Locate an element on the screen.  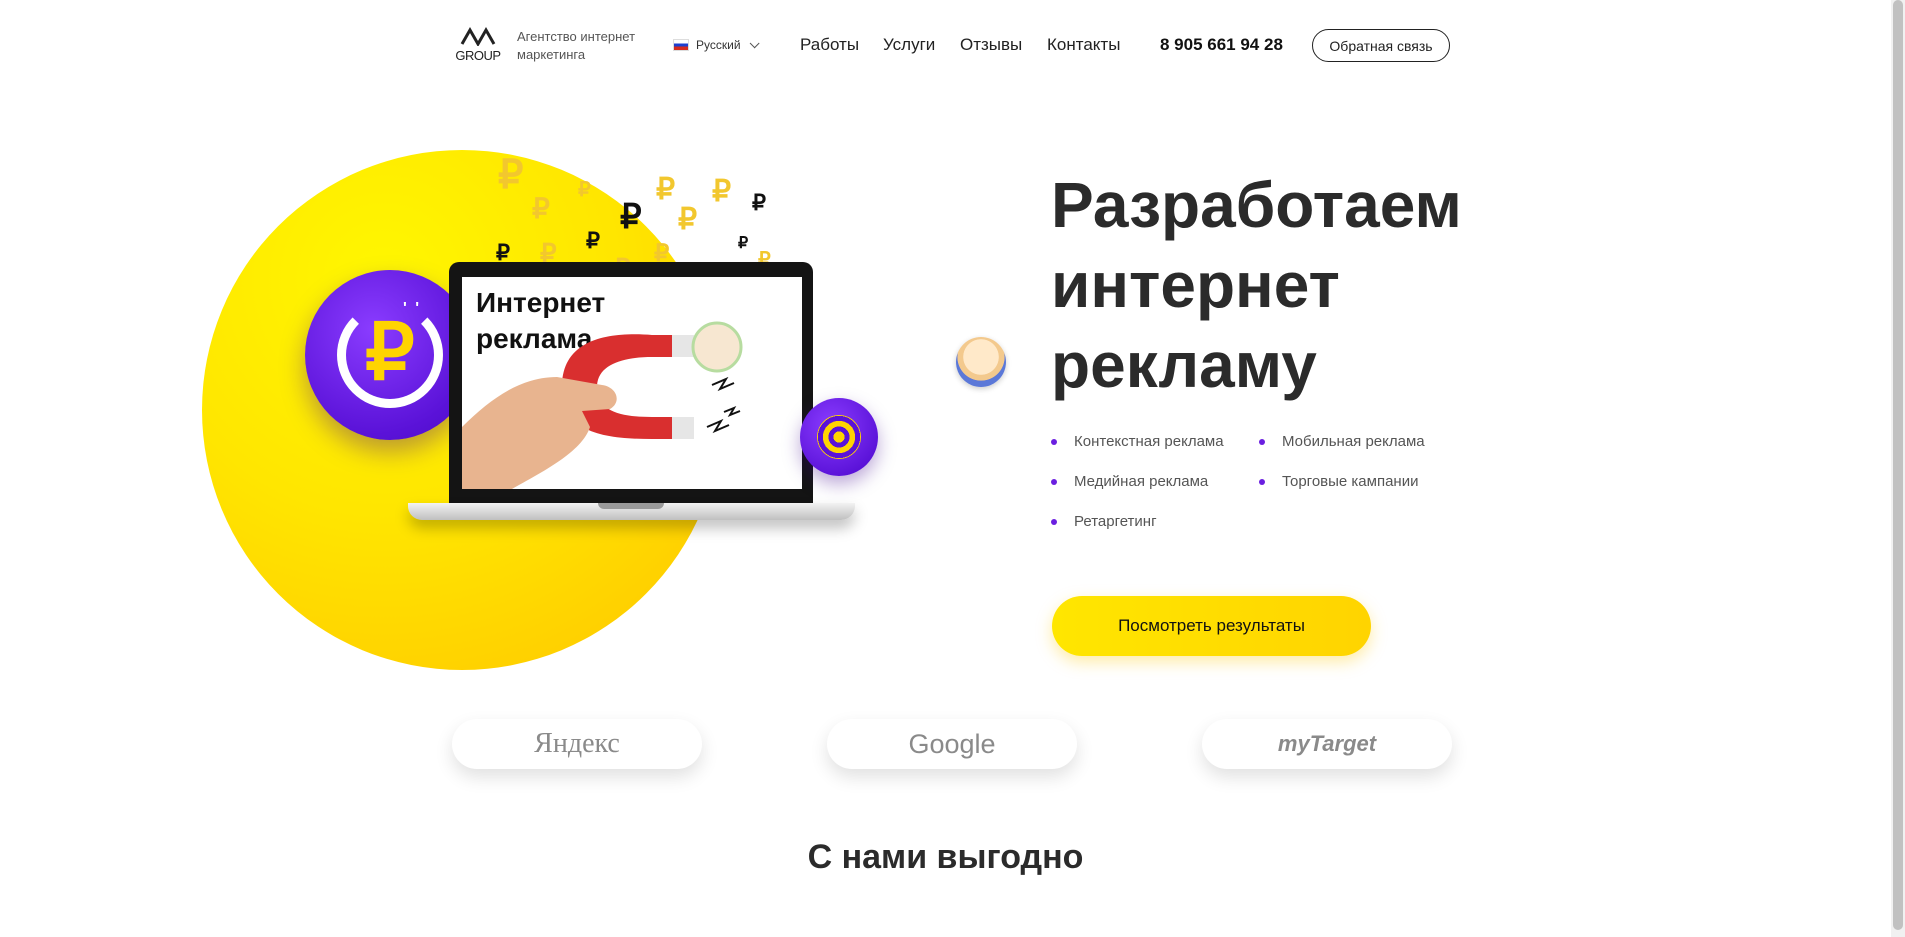
language-label: Русский is located at coordinates (718, 45).